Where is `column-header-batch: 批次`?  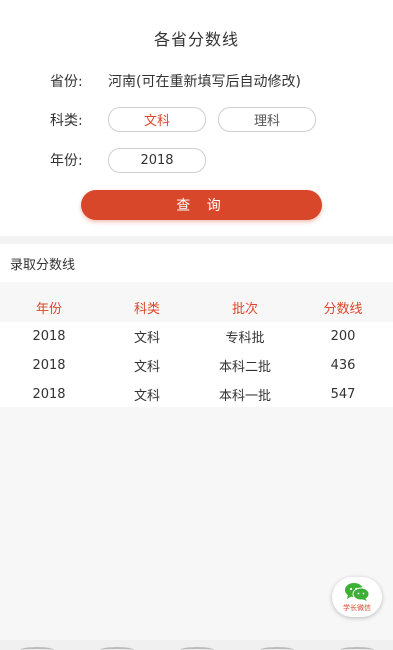 column-header-batch: 批次 is located at coordinates (244, 309).